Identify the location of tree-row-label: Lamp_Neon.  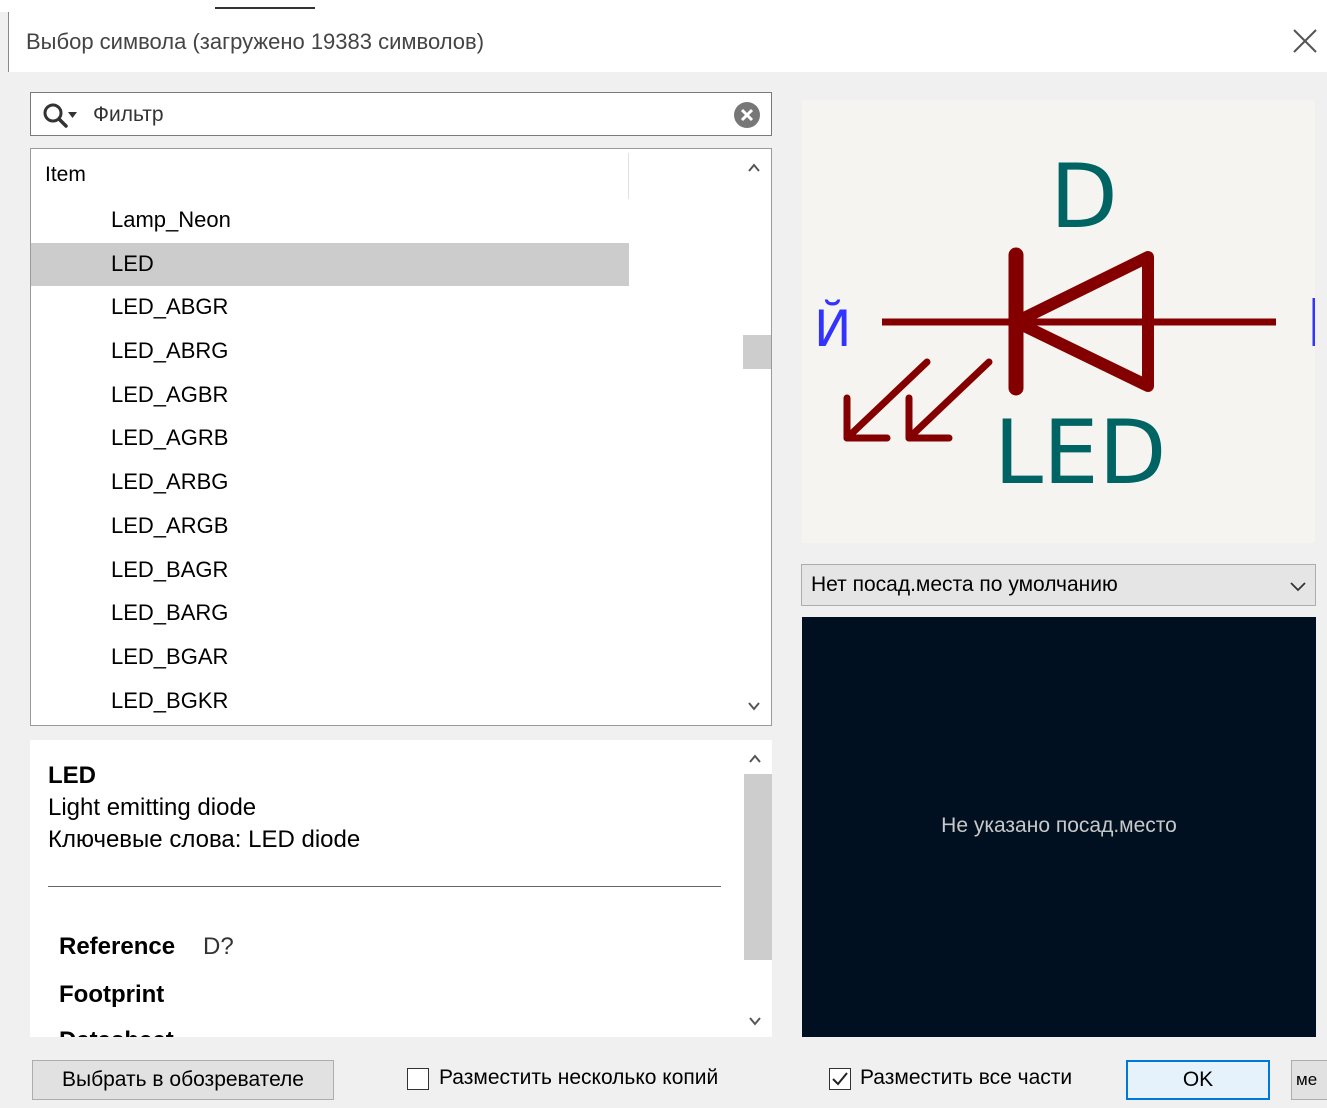
(171, 219).